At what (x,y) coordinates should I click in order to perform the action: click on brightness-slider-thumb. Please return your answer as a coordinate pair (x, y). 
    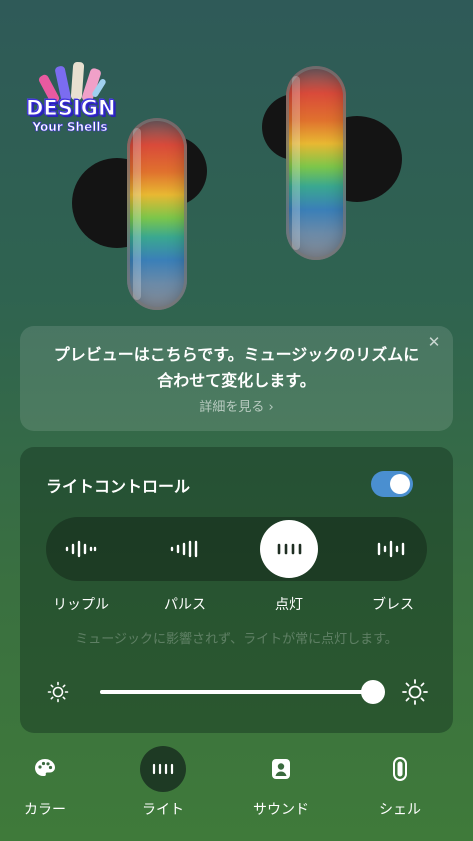
    Looking at the image, I should click on (373, 692).